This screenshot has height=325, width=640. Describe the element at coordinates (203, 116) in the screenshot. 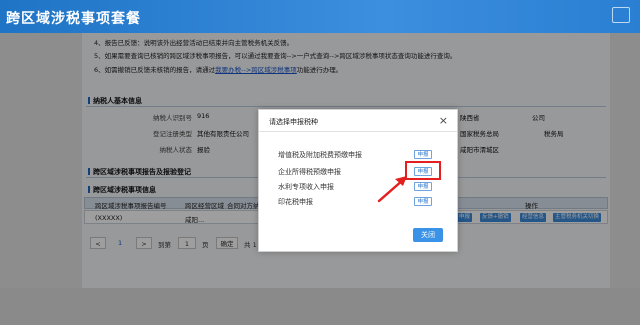

I see `field-value-taxid: 916` at that location.